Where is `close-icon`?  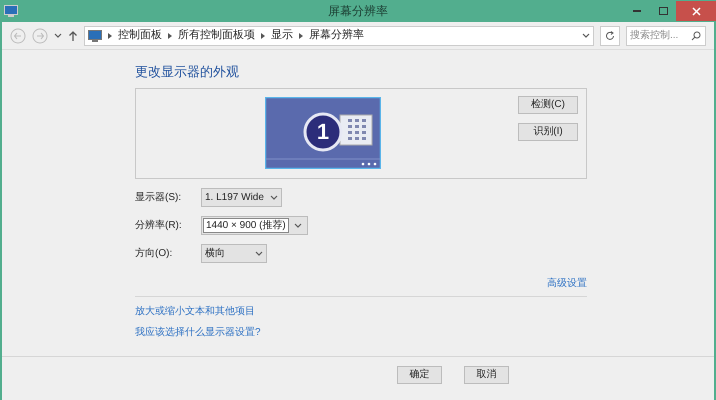 close-icon is located at coordinates (696, 11).